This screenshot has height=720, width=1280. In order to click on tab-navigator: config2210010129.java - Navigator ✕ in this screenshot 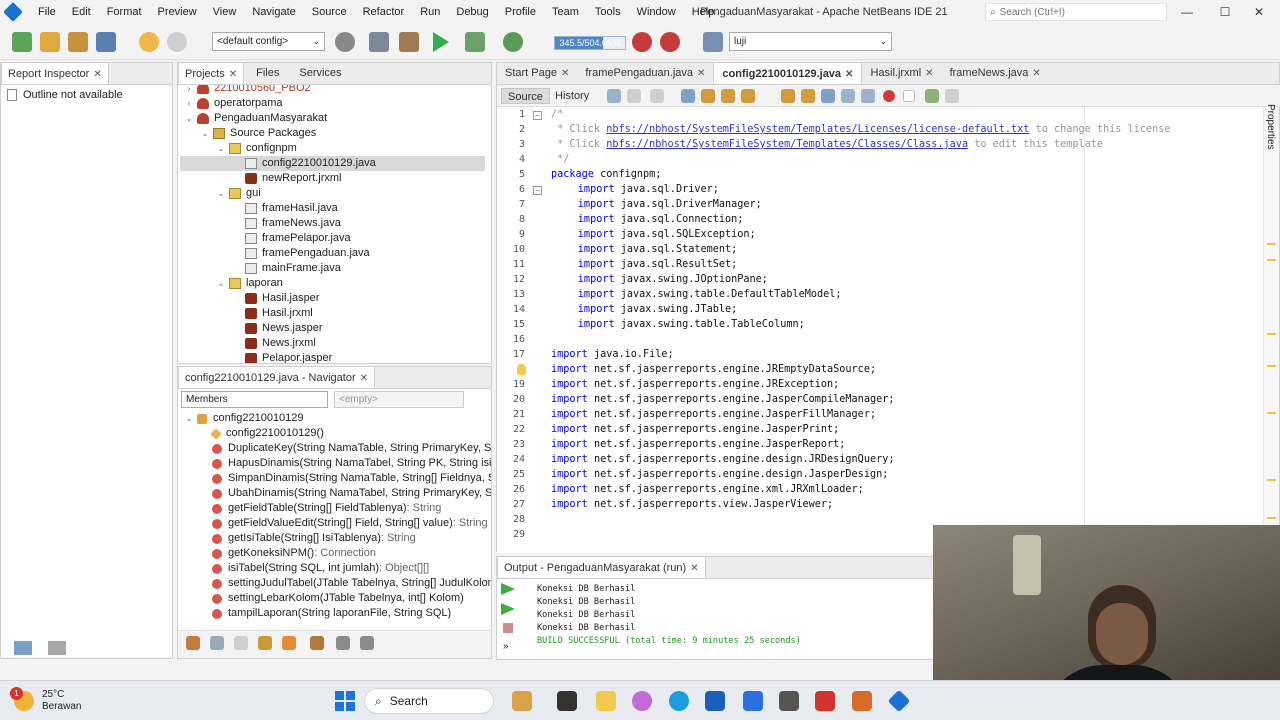, I will do `click(277, 377)`.